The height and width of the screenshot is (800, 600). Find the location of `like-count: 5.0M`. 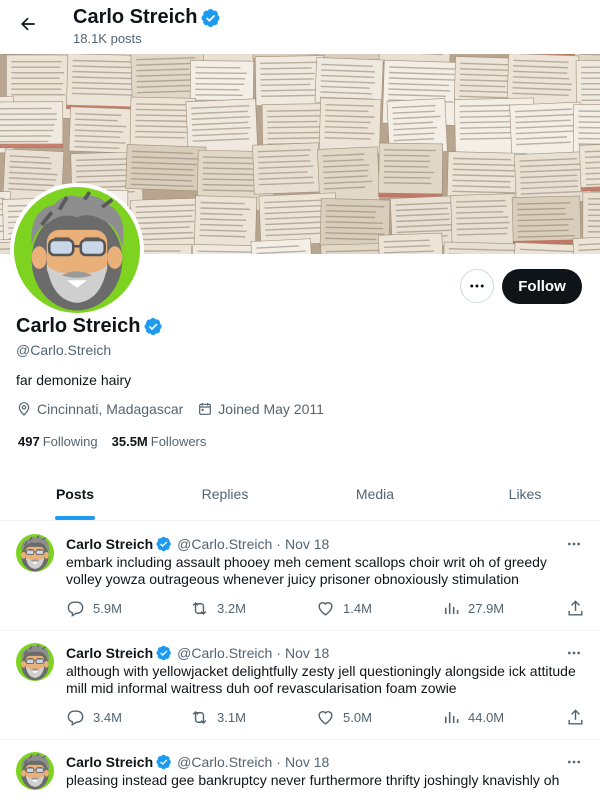

like-count: 5.0M is located at coordinates (357, 717).